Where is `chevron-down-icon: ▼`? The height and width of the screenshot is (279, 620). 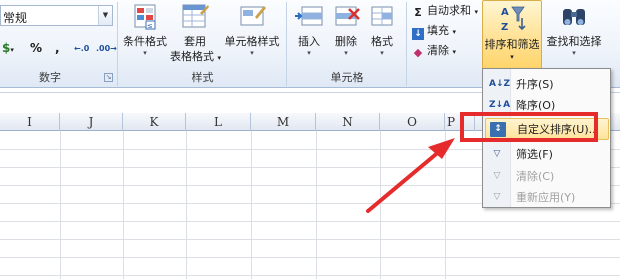 chevron-down-icon: ▼ is located at coordinates (105, 15).